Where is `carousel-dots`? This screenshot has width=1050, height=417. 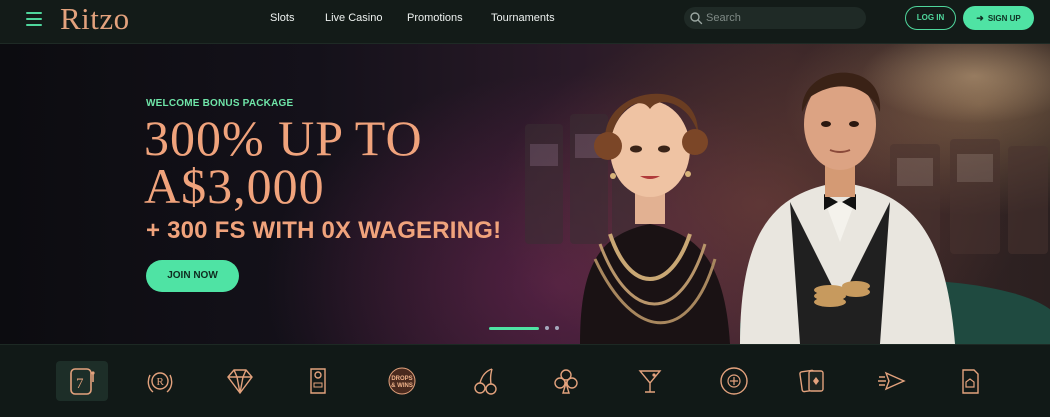 carousel-dots is located at coordinates (524, 328).